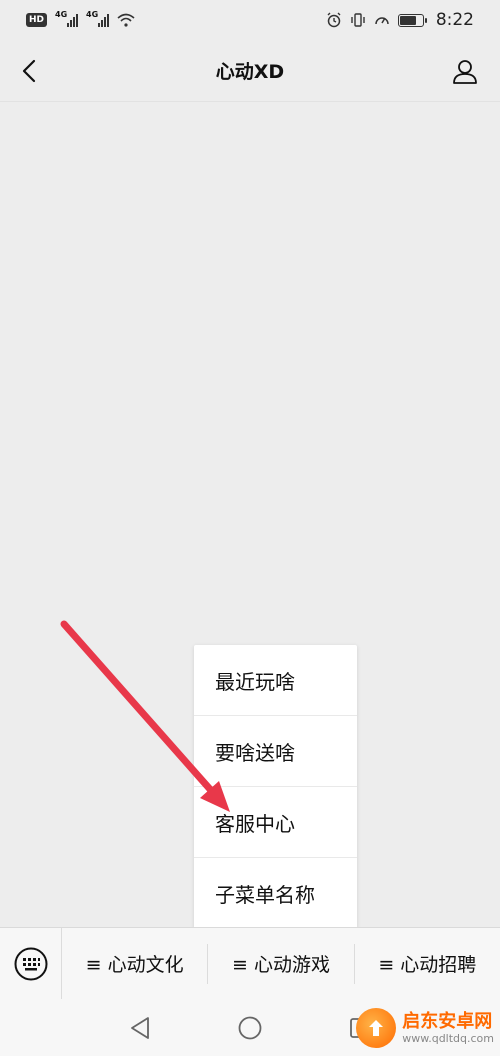 Image resolution: width=500 pixels, height=1056 pixels. I want to click on profile-button, so click(465, 71).